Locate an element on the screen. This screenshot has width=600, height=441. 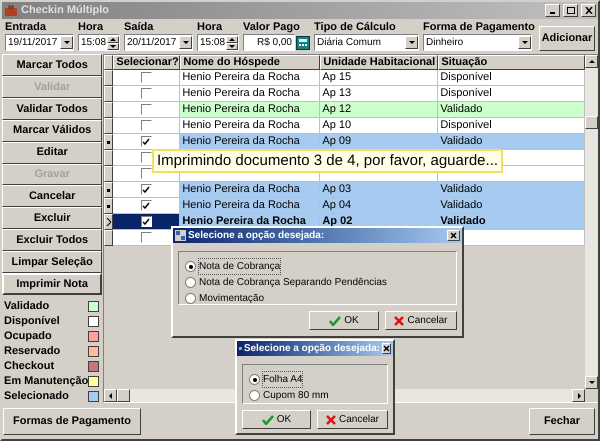
table-cell: Ap 09 is located at coordinates (379, 142).